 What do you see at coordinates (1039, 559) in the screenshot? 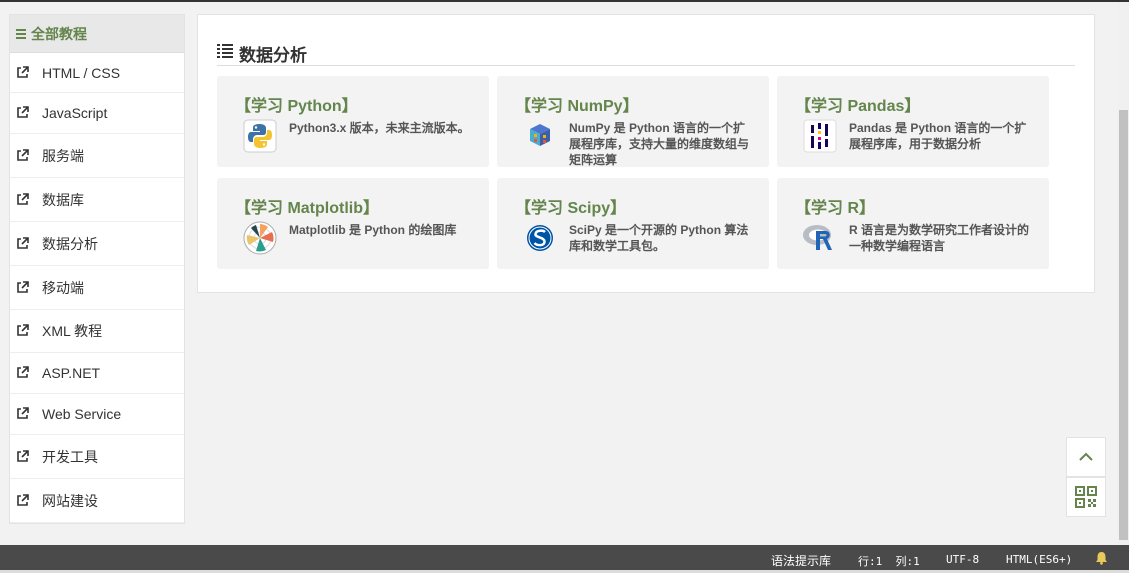
I see `language-mode: HTML(ES6+)` at bounding box center [1039, 559].